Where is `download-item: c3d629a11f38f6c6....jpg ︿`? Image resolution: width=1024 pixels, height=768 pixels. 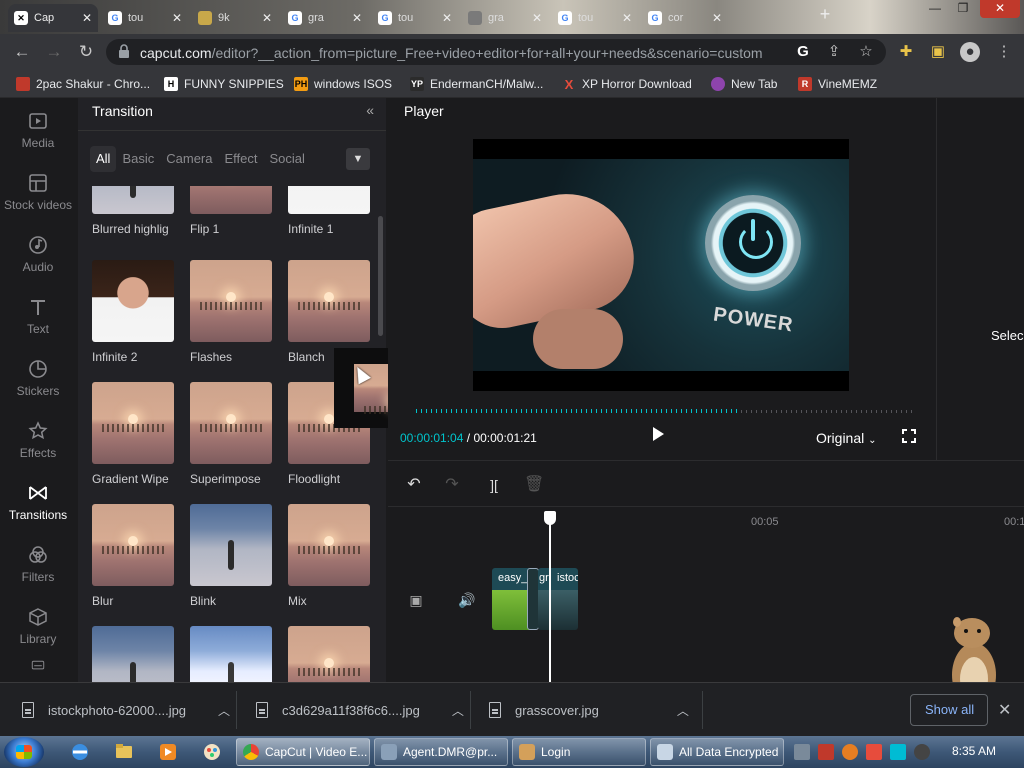
download-item: c3d629a11f38f6c6....jpg ︿ is located at coordinates (360, 710).